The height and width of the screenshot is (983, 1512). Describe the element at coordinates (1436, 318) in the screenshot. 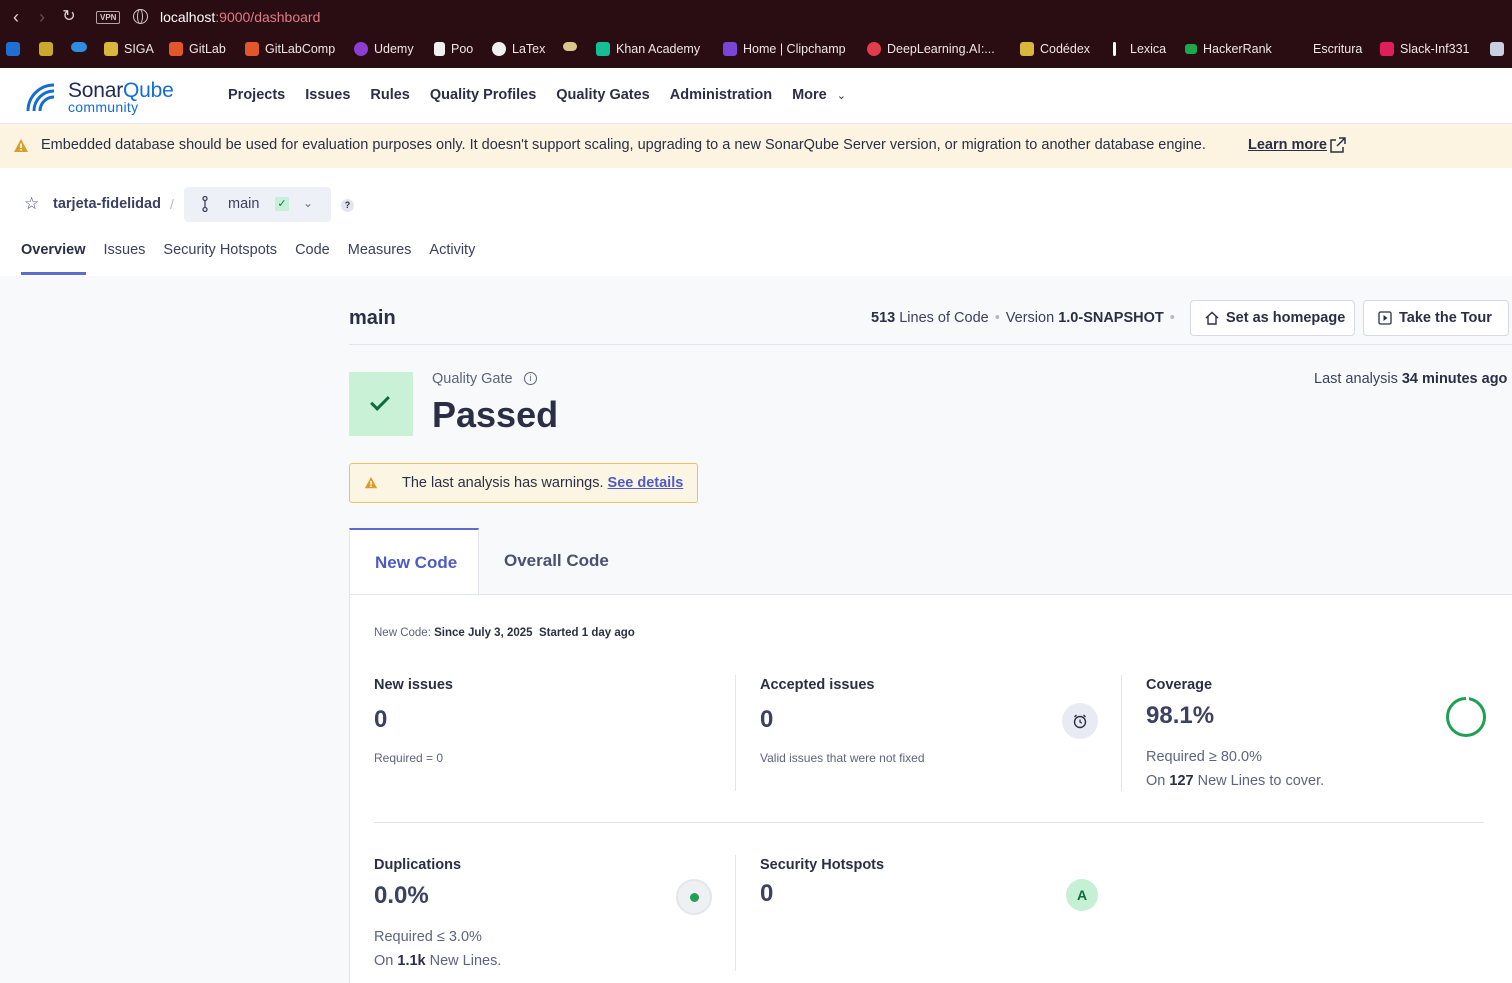

I see `take-tour-button: Take the Tour` at that location.